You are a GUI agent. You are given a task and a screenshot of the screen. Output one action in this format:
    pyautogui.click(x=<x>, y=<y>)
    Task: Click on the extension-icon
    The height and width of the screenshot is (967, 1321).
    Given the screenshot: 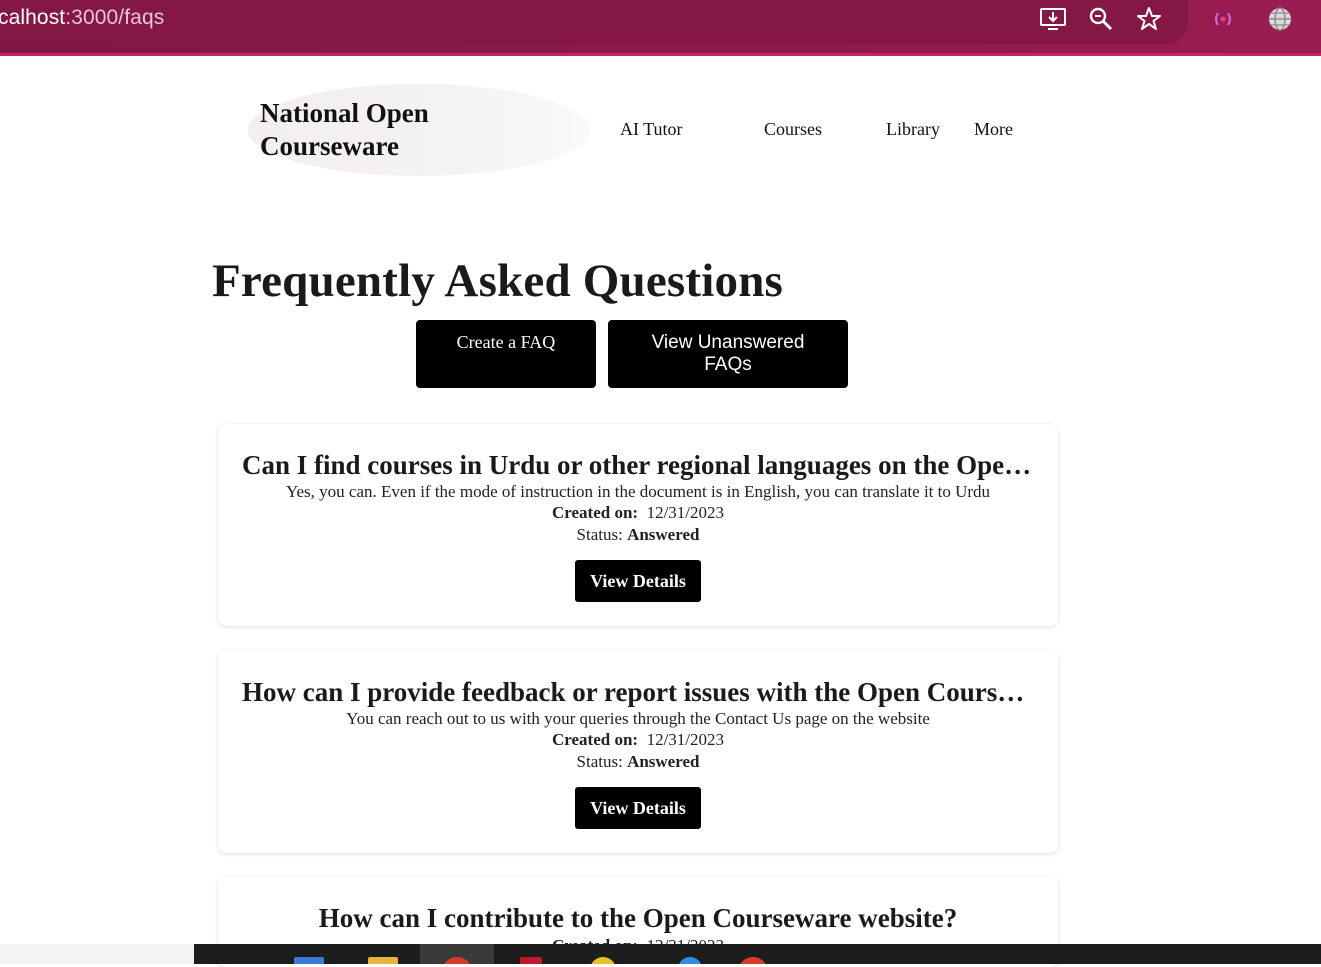 What is the action you would take?
    pyautogui.click(x=1223, y=19)
    